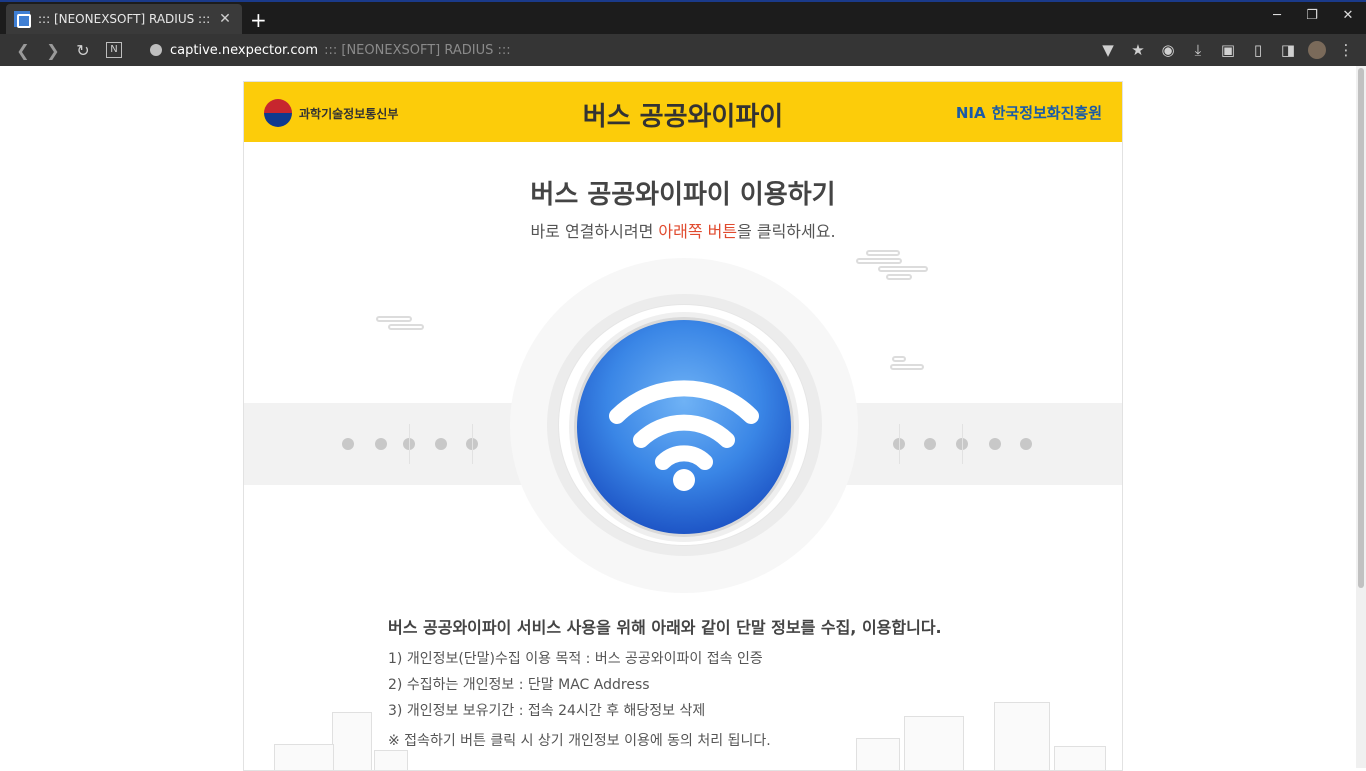 The height and width of the screenshot is (771, 1366). What do you see at coordinates (258, 20) in the screenshot?
I see `new-tab-button: +` at bounding box center [258, 20].